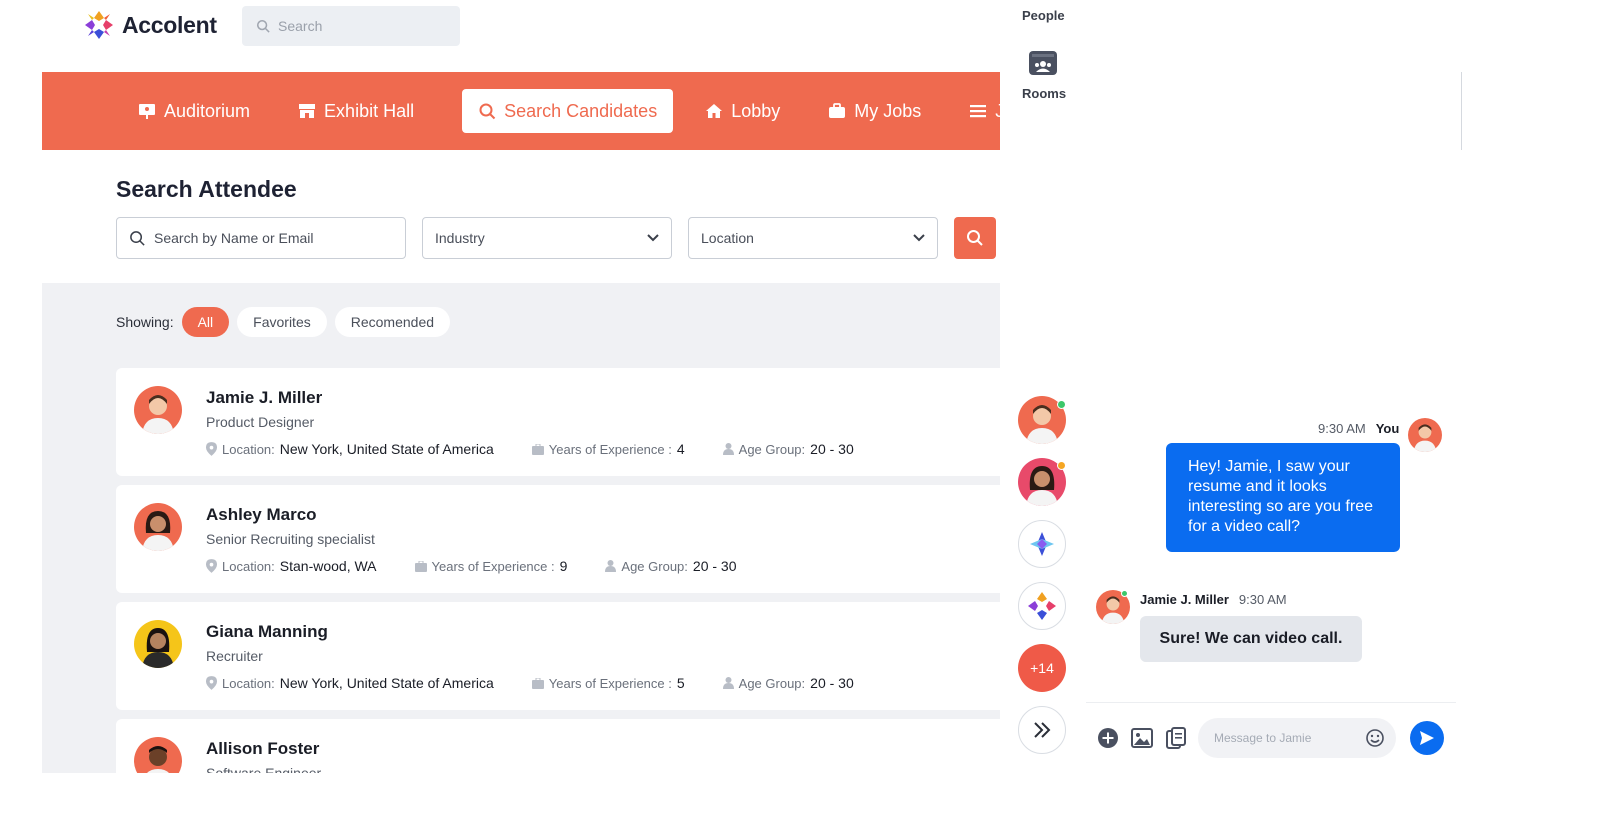  Describe the element at coordinates (1271, 702) in the screenshot. I see `composer-divider` at that location.